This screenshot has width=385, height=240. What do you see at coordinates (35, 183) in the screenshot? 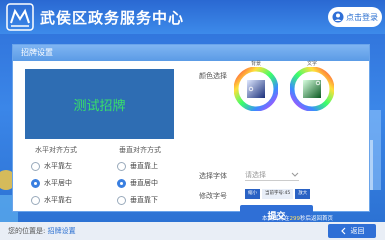
I see `radio-horizontal-center` at bounding box center [35, 183].